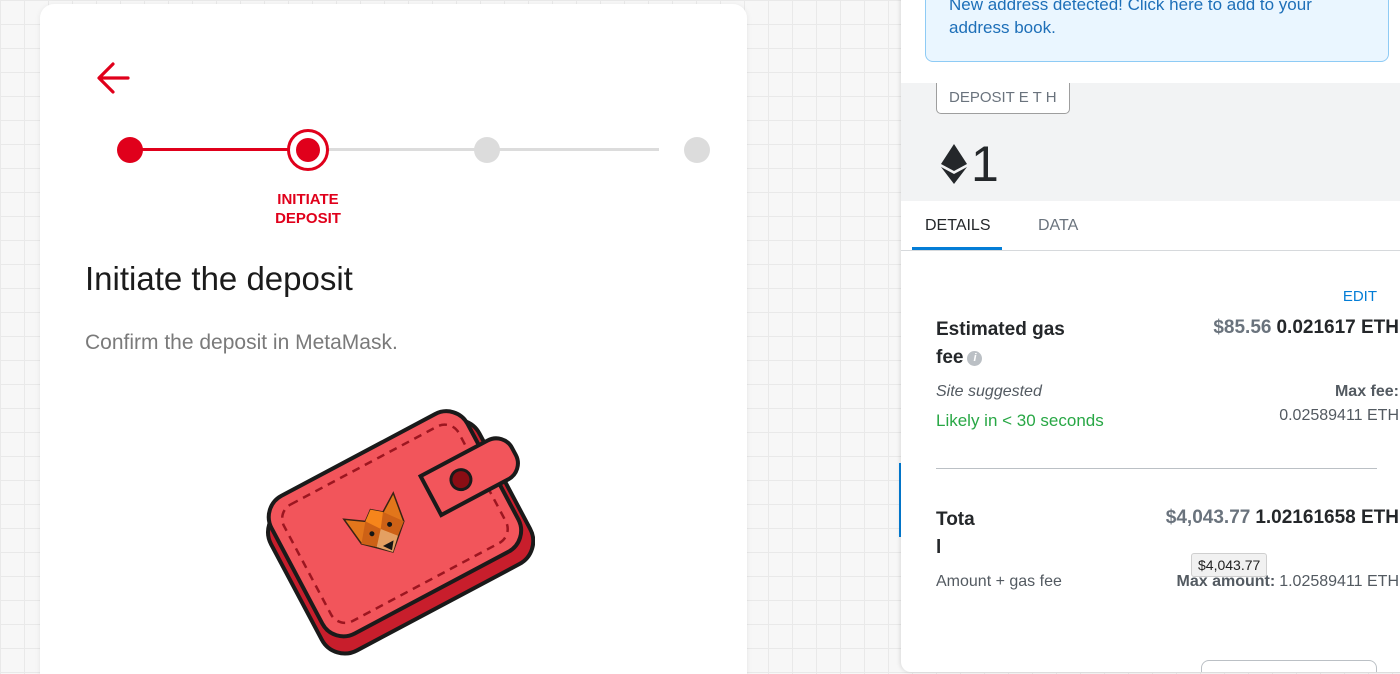 Image resolution: width=1400 pixels, height=674 pixels. Describe the element at coordinates (1003, 98) in the screenshot. I see `method-pill: DEPOSIT E T H` at that location.